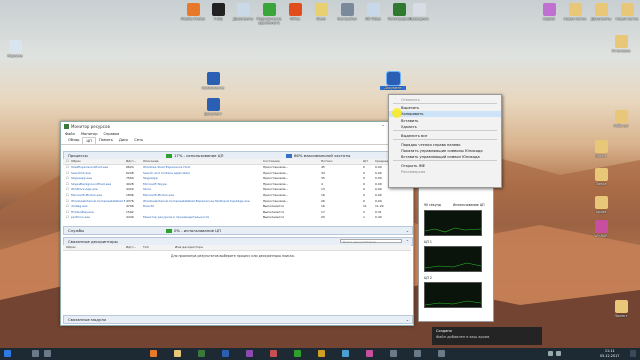 This screenshot has height=360, width=640. Describe the element at coordinates (621, 309) in the screenshot. I see `desktop-icon-right: Проект` at that location.